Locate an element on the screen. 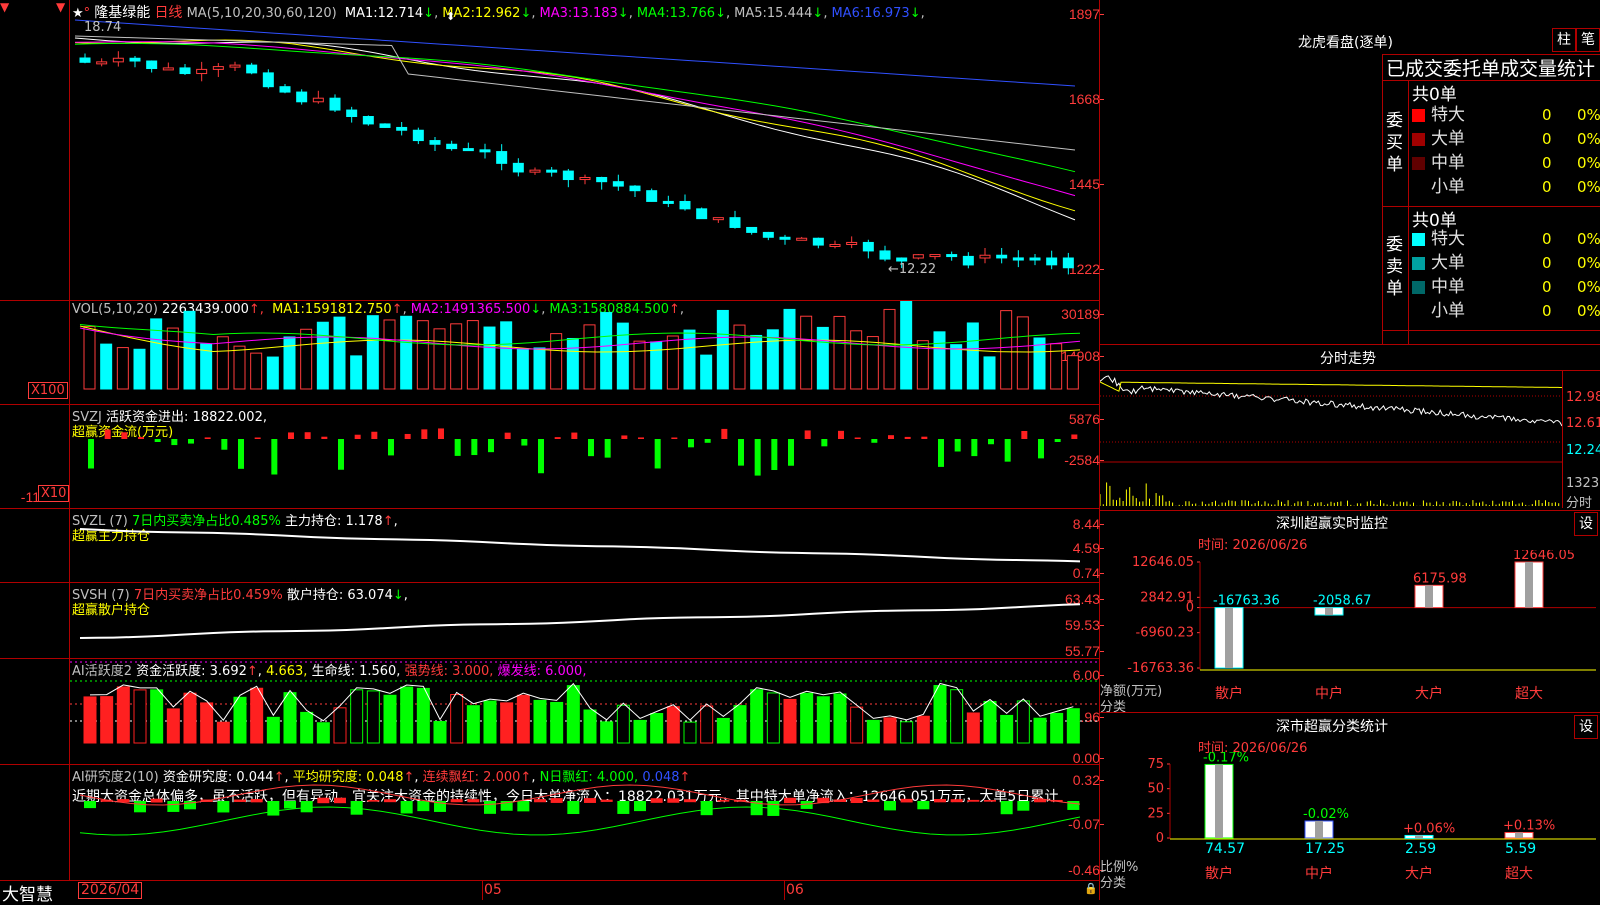 This screenshot has width=1600, height=905. monitor-bar-shade is located at coordinates (1429, 596).